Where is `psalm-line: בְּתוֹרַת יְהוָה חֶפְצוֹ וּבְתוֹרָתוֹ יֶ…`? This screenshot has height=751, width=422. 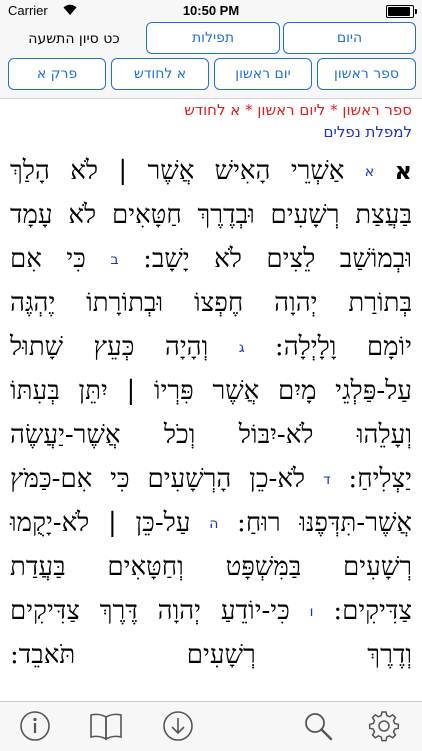
psalm-line: בְּתוֹרַת יְהוָה חֶפְצוֹ וּבְתוֹרָתוֹ יֶ… is located at coordinates (211, 303).